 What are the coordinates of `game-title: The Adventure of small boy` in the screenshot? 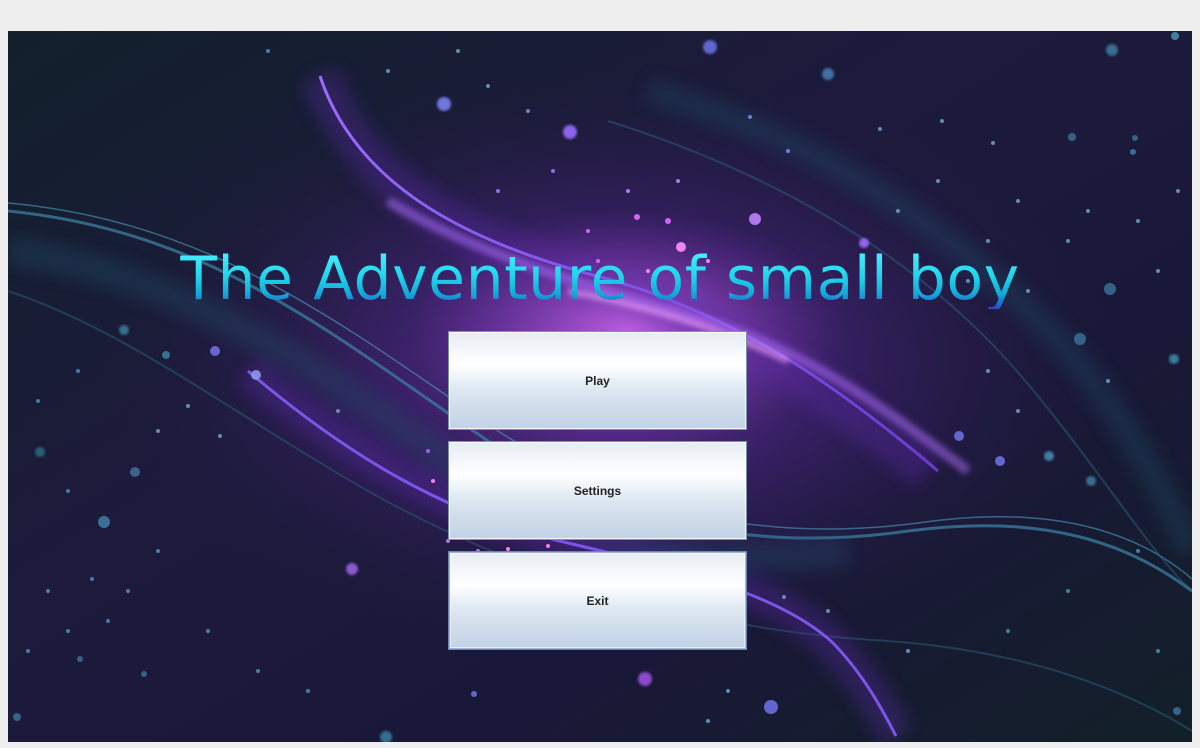 It's located at (600, 279).